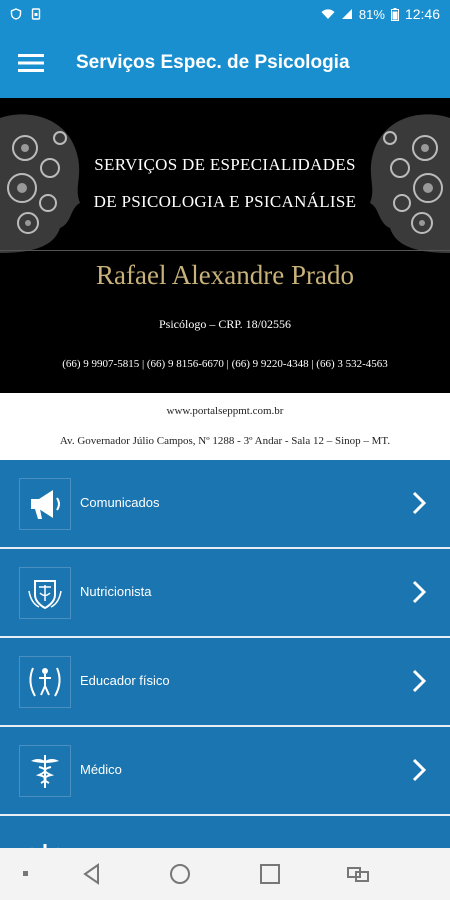  I want to click on battery-icon, so click(394, 14).